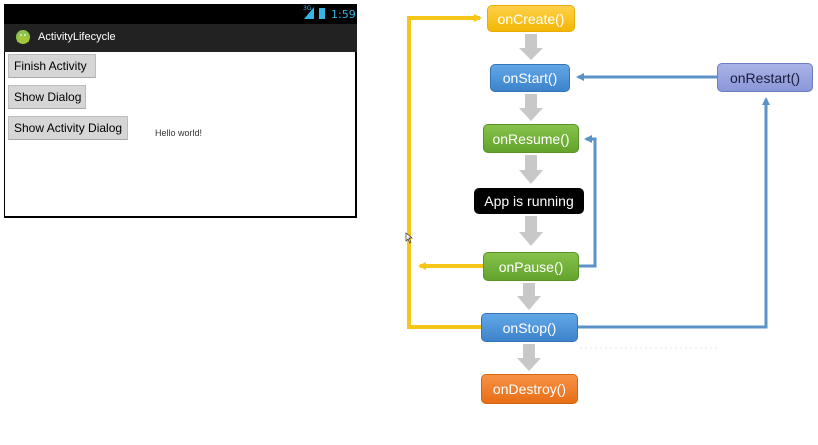 This screenshot has height=445, width=818. Describe the element at coordinates (765, 77) in the screenshot. I see `node-onrestart: onRestart()` at that location.